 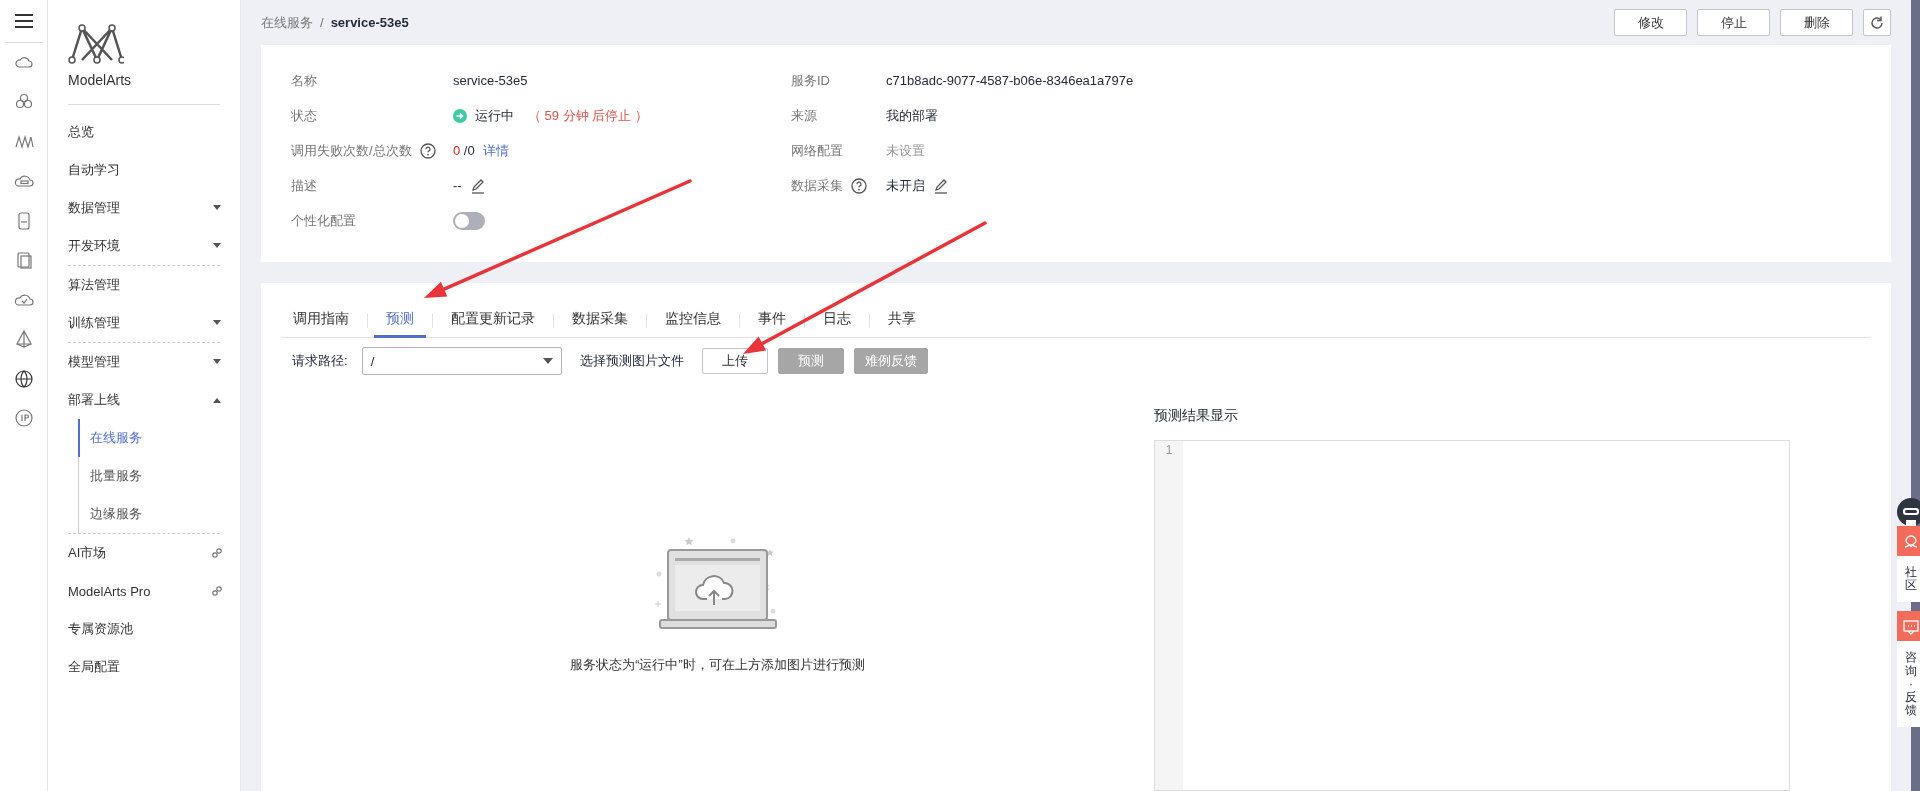 I want to click on breadcrumb-link: 在线服务, so click(x=287, y=22).